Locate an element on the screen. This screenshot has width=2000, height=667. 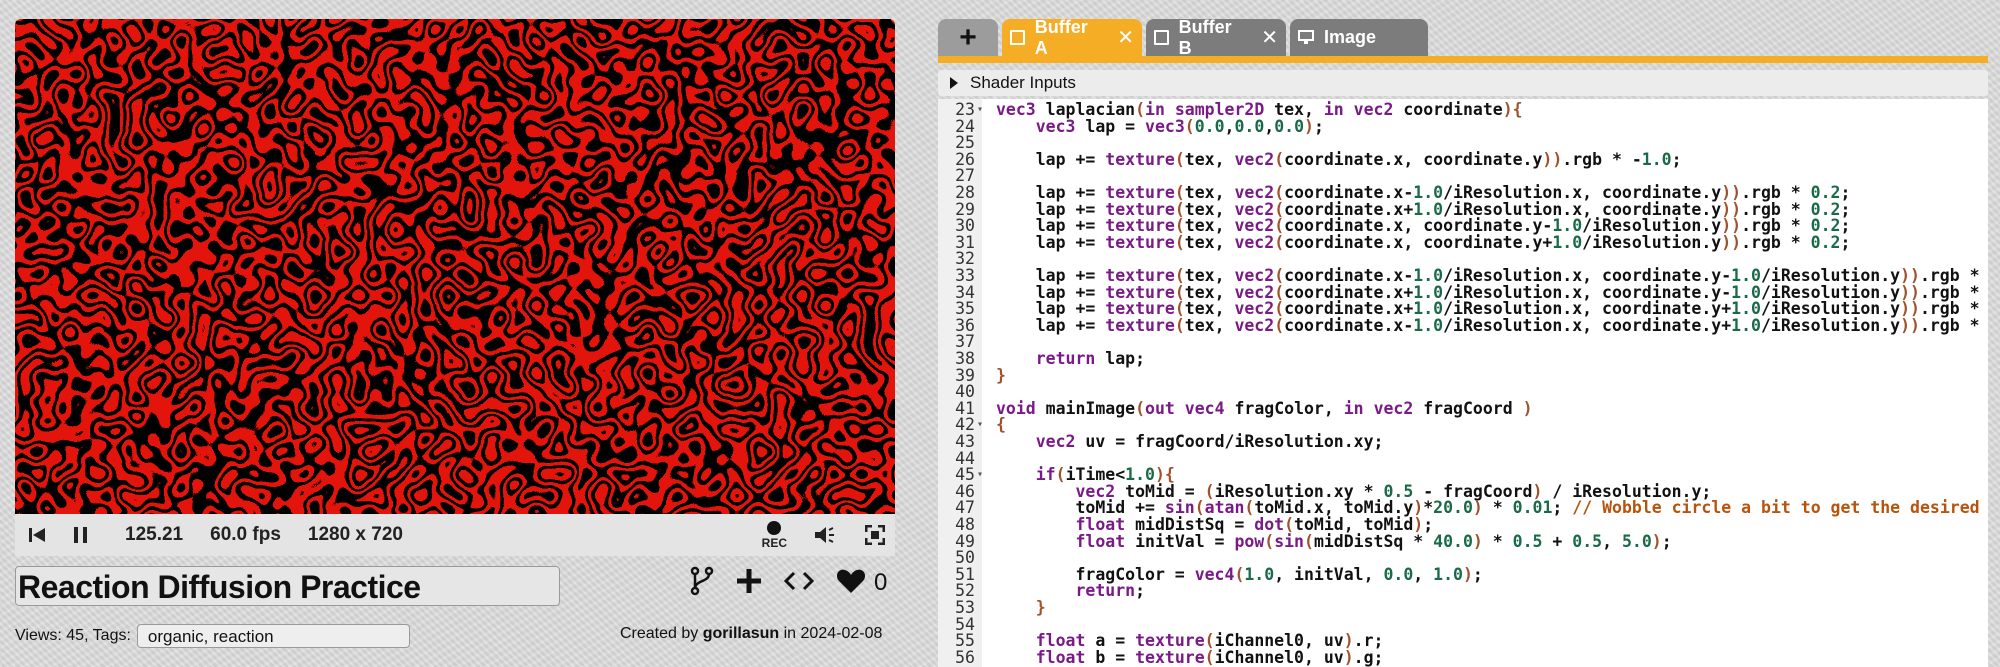
add-button is located at coordinates (749, 583).